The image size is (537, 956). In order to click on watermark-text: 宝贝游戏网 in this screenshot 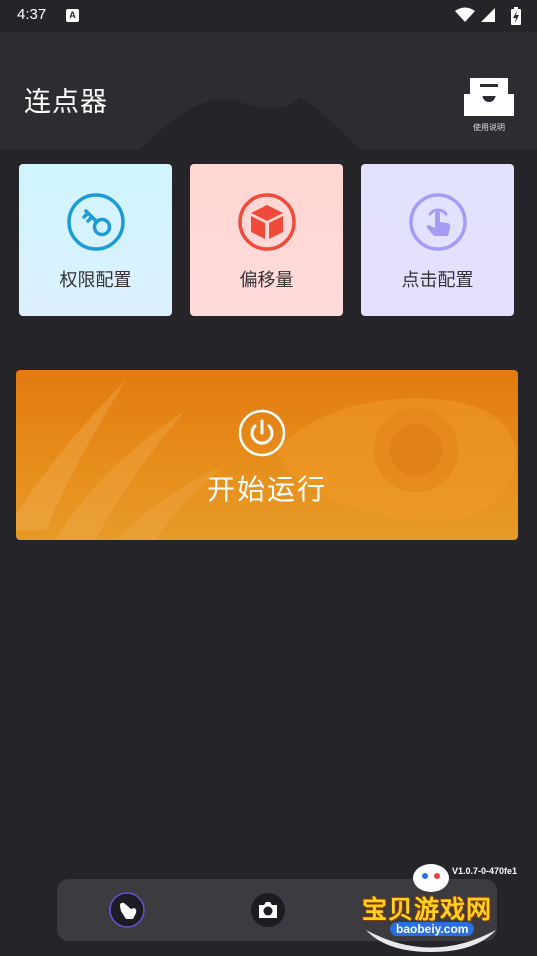, I will do `click(427, 909)`.